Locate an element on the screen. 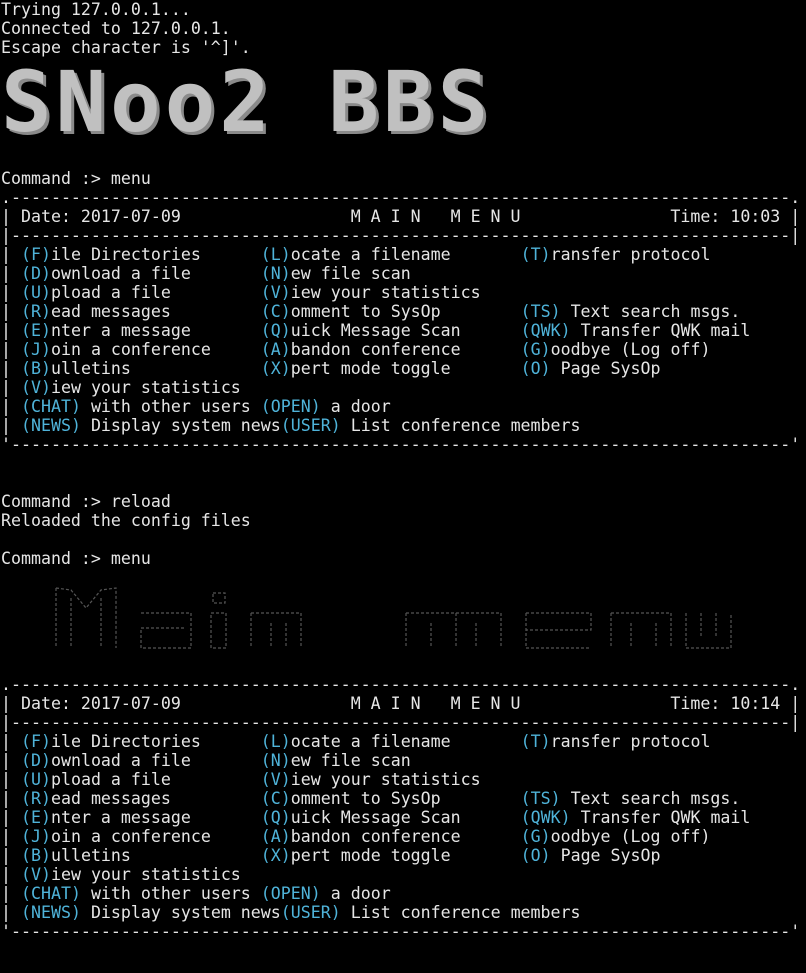 This screenshot has width=806, height=973. reload-message: Reloaded the config files is located at coordinates (126, 520).